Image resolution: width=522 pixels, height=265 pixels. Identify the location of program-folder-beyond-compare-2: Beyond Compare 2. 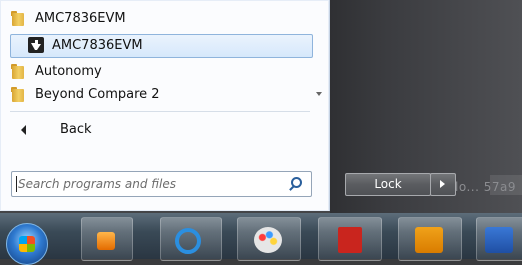
(155, 95).